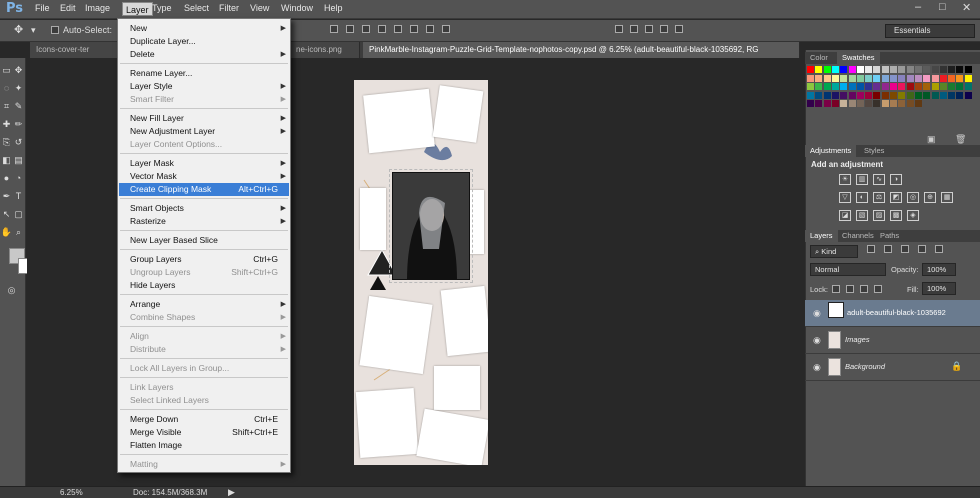  What do you see at coordinates (68, 8) in the screenshot?
I see `menu-edit: Edit` at bounding box center [68, 8].